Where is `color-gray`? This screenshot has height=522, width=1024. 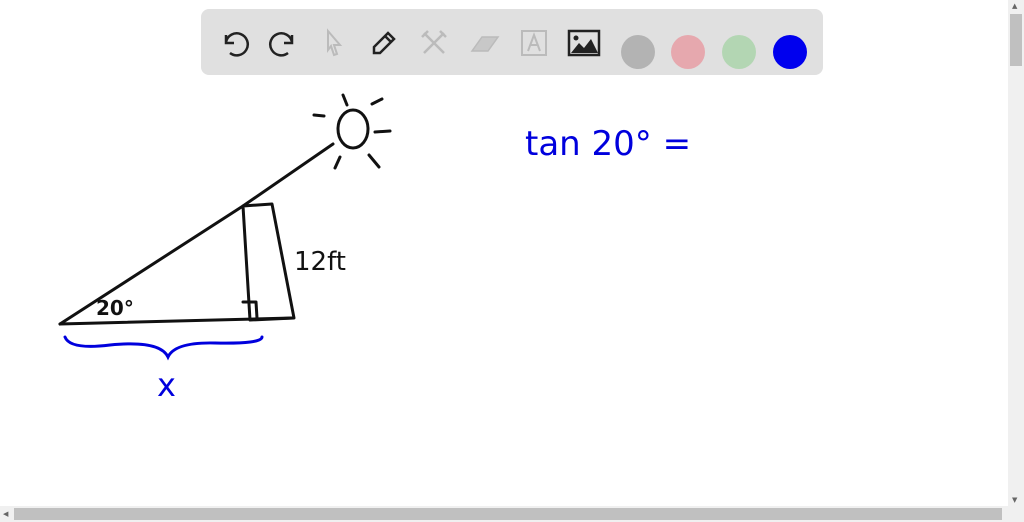
color-gray is located at coordinates (638, 52).